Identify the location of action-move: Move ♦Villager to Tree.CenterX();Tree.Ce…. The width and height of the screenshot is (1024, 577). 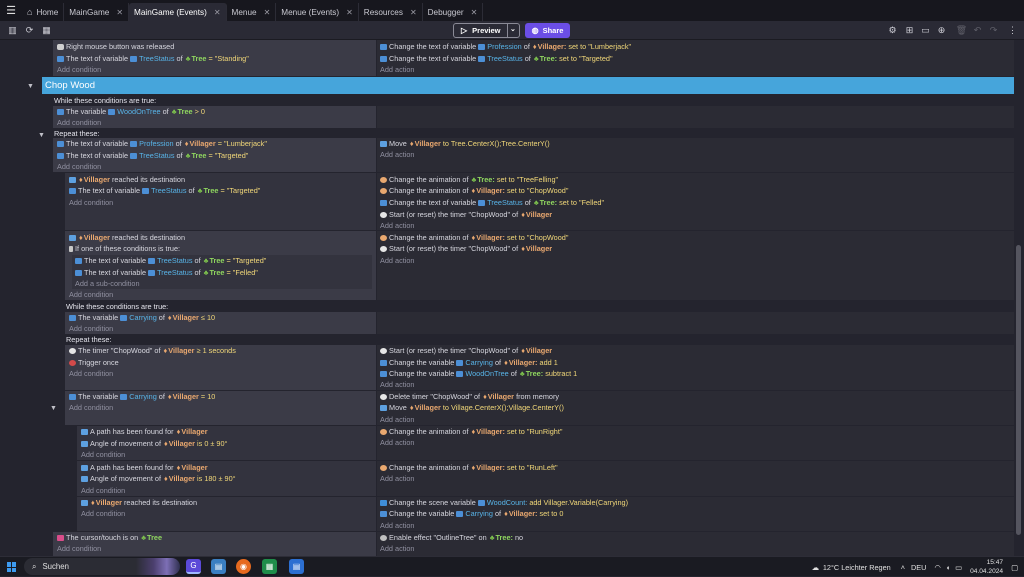
(465, 144).